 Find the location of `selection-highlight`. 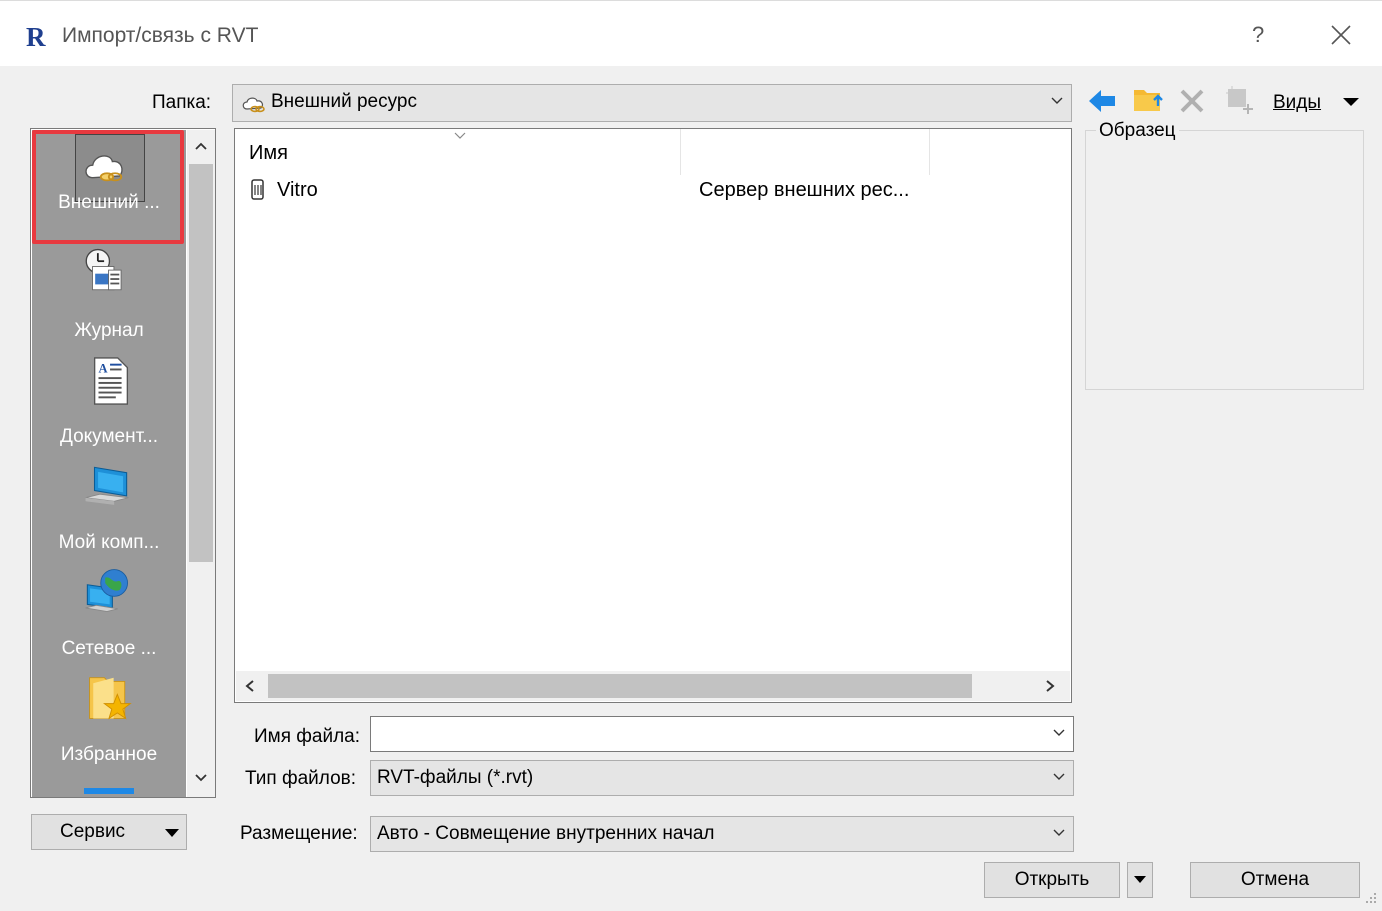

selection-highlight is located at coordinates (108, 187).